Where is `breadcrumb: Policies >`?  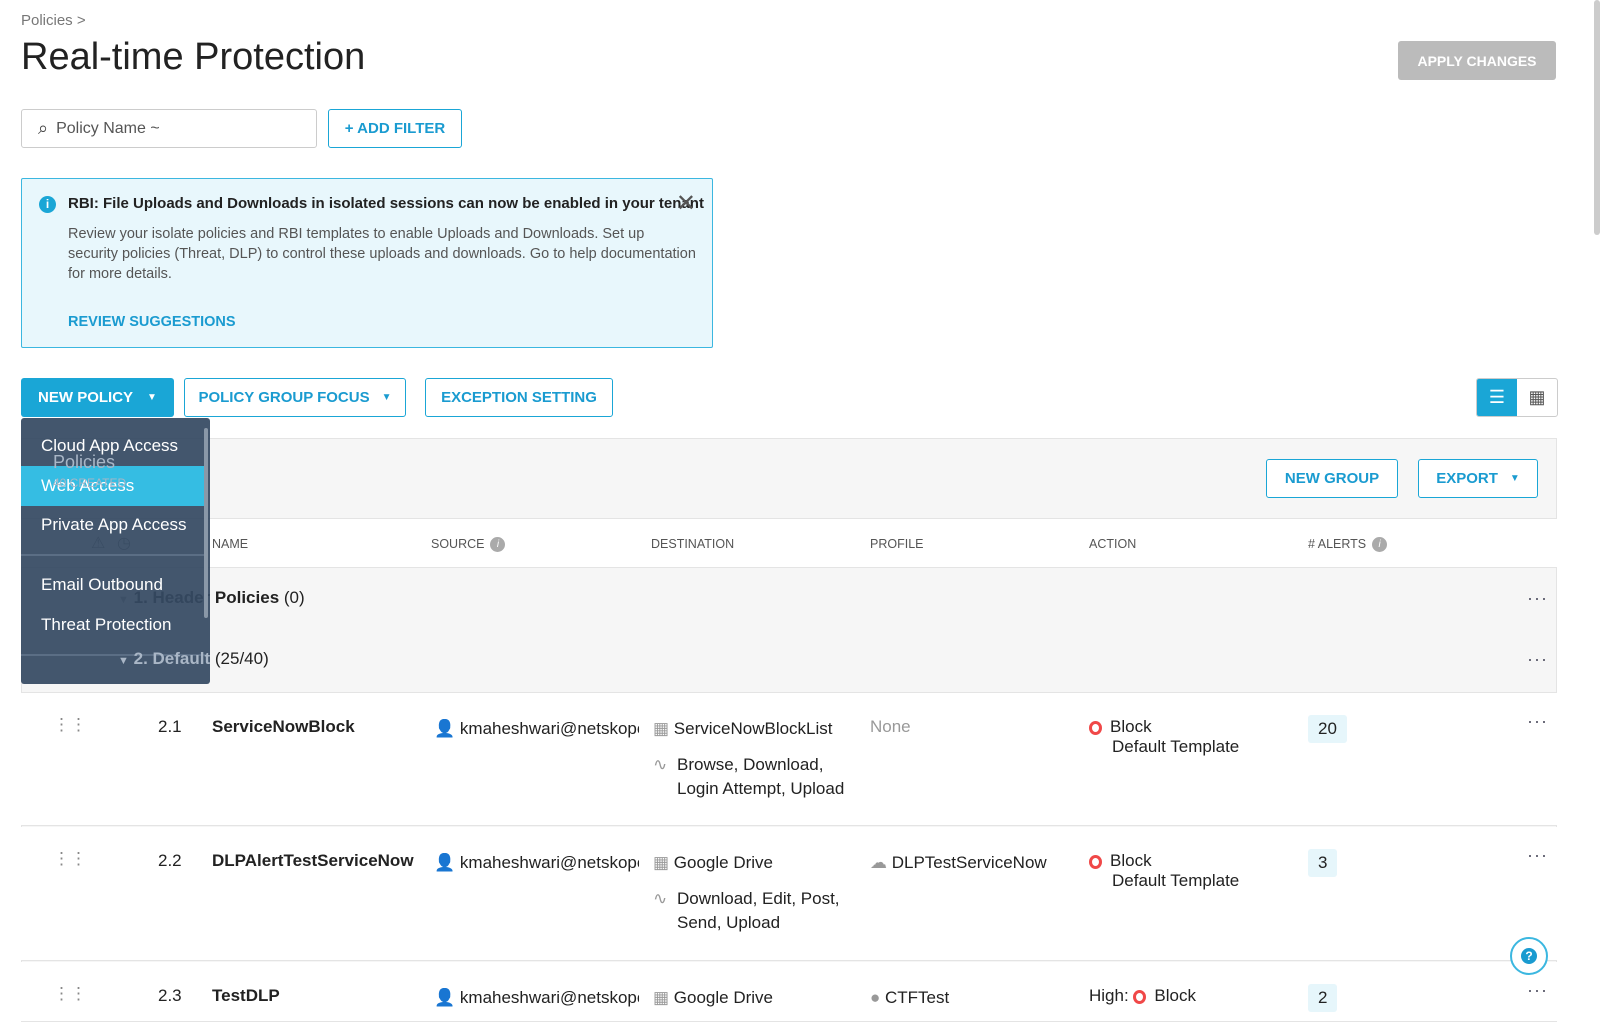 breadcrumb: Policies > is located at coordinates (53, 20).